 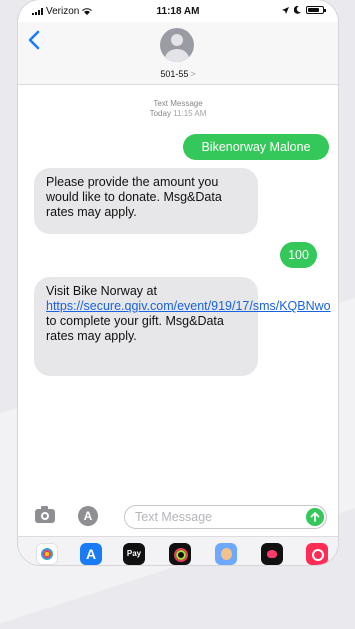 I want to click on service-label: Text Message, so click(x=178, y=103).